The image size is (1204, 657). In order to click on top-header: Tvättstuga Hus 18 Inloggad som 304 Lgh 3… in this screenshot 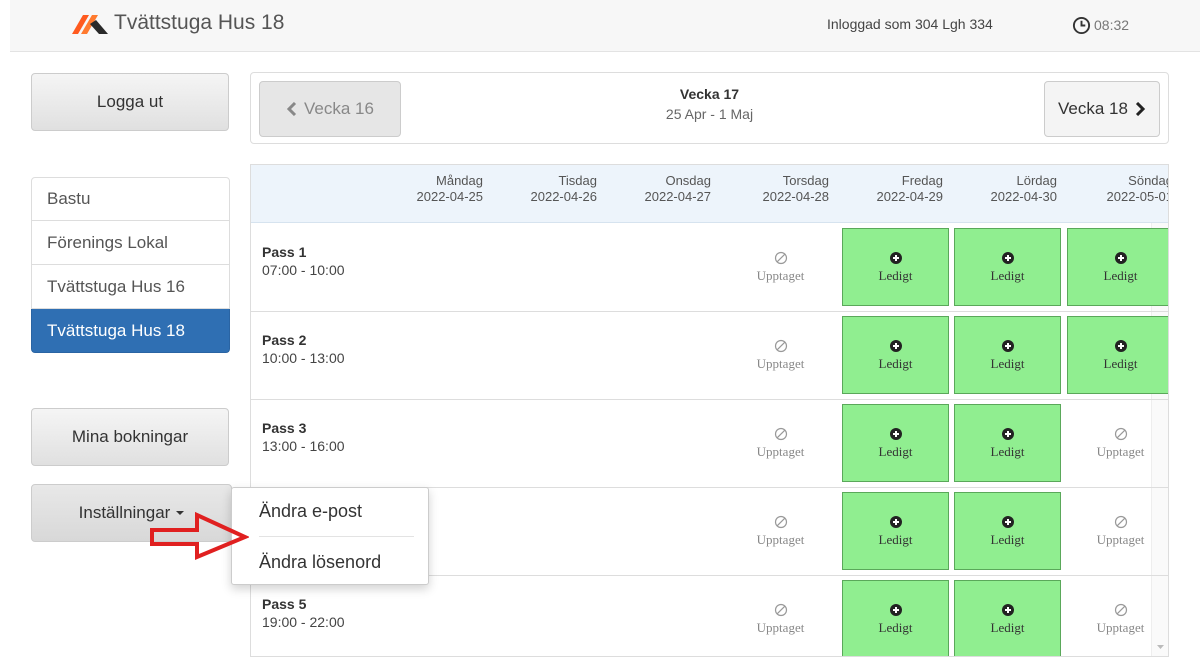, I will do `click(605, 26)`.